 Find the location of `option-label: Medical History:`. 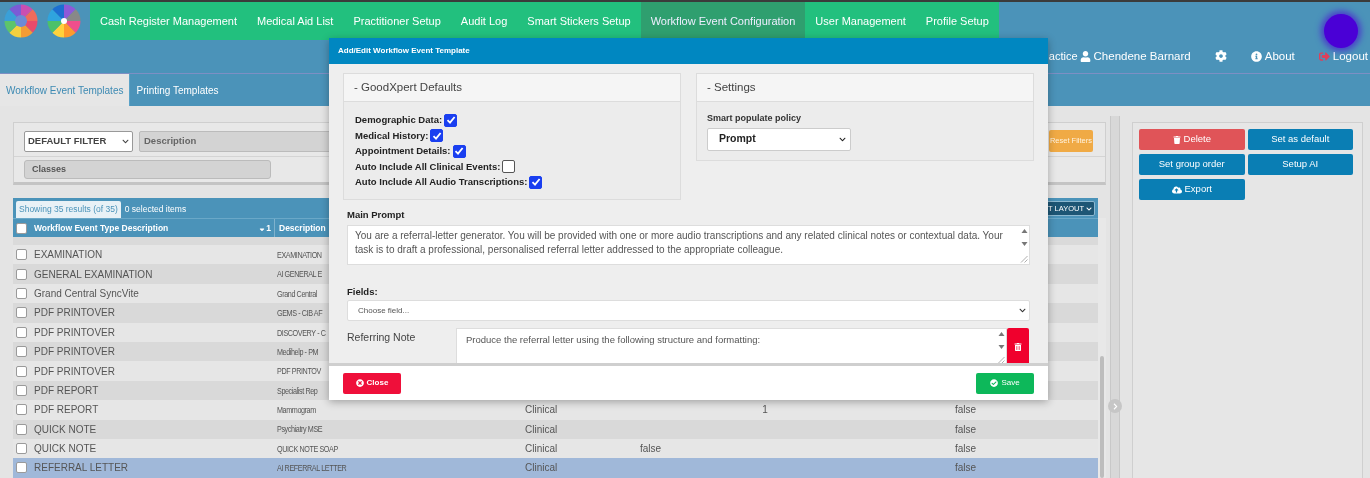

option-label: Medical History: is located at coordinates (392, 135).